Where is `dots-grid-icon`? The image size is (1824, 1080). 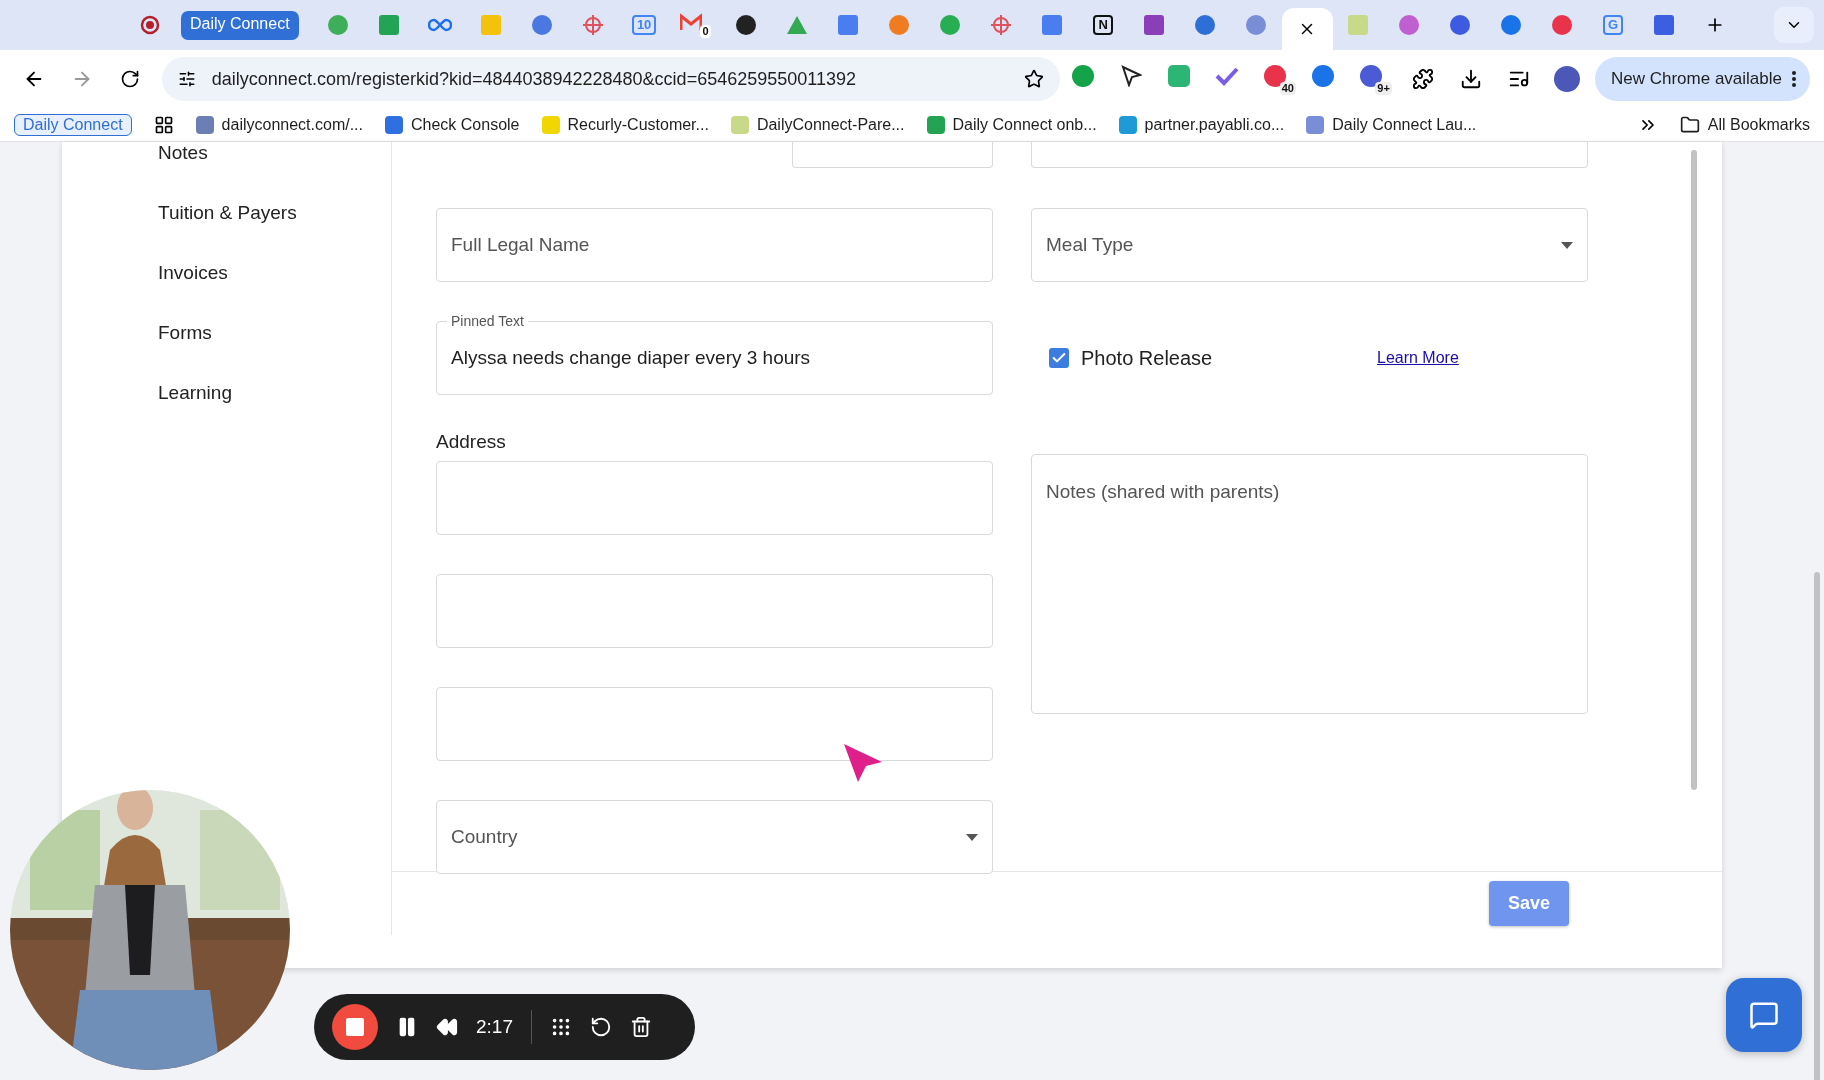
dots-grid-icon is located at coordinates (561, 1027).